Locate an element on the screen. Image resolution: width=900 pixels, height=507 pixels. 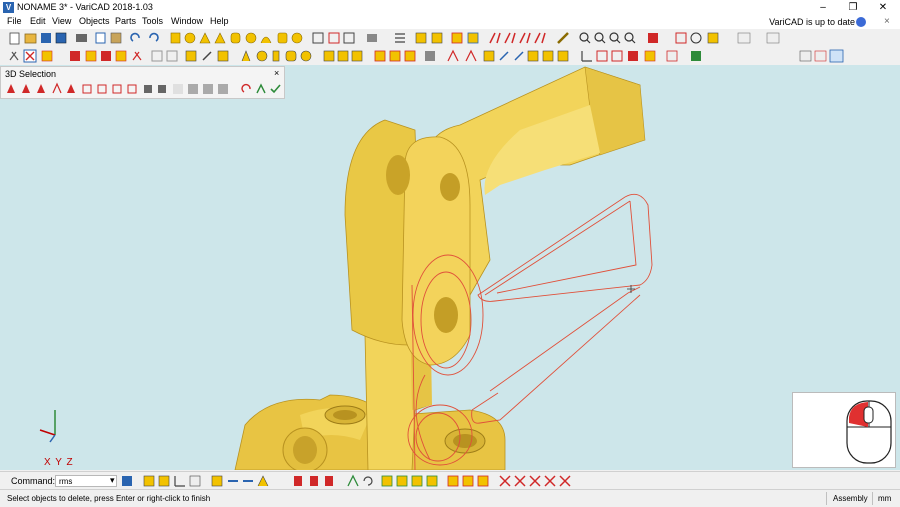
selection-tool-icons is located at coordinates (144, 88).